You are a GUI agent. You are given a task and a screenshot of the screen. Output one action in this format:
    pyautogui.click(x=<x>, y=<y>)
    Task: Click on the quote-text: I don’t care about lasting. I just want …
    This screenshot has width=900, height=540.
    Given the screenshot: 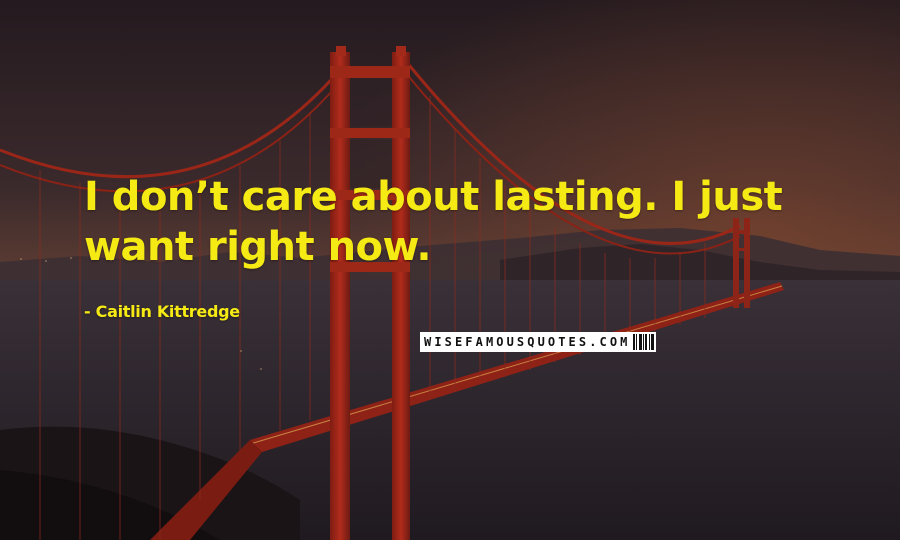 What is the action you would take?
    pyautogui.click(x=433, y=222)
    